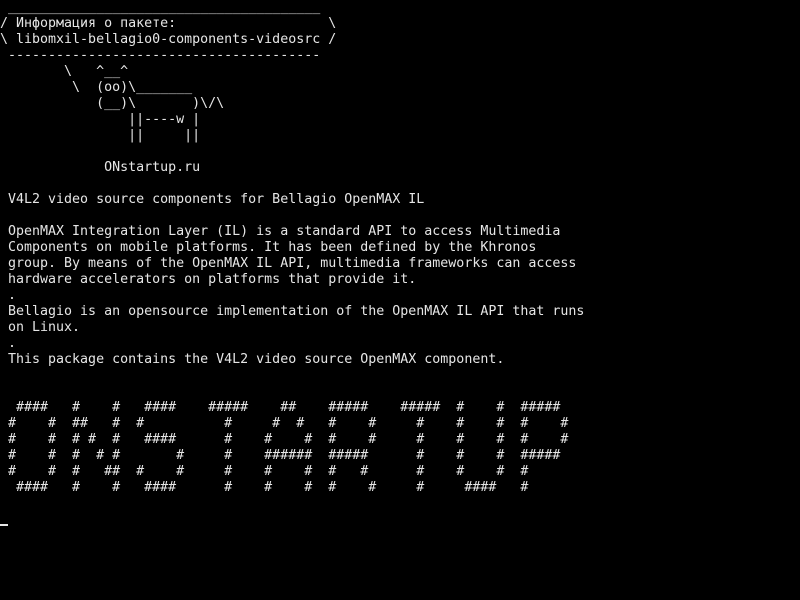 The height and width of the screenshot is (600, 800). I want to click on site-name: ONstartup.ru, so click(100, 167).